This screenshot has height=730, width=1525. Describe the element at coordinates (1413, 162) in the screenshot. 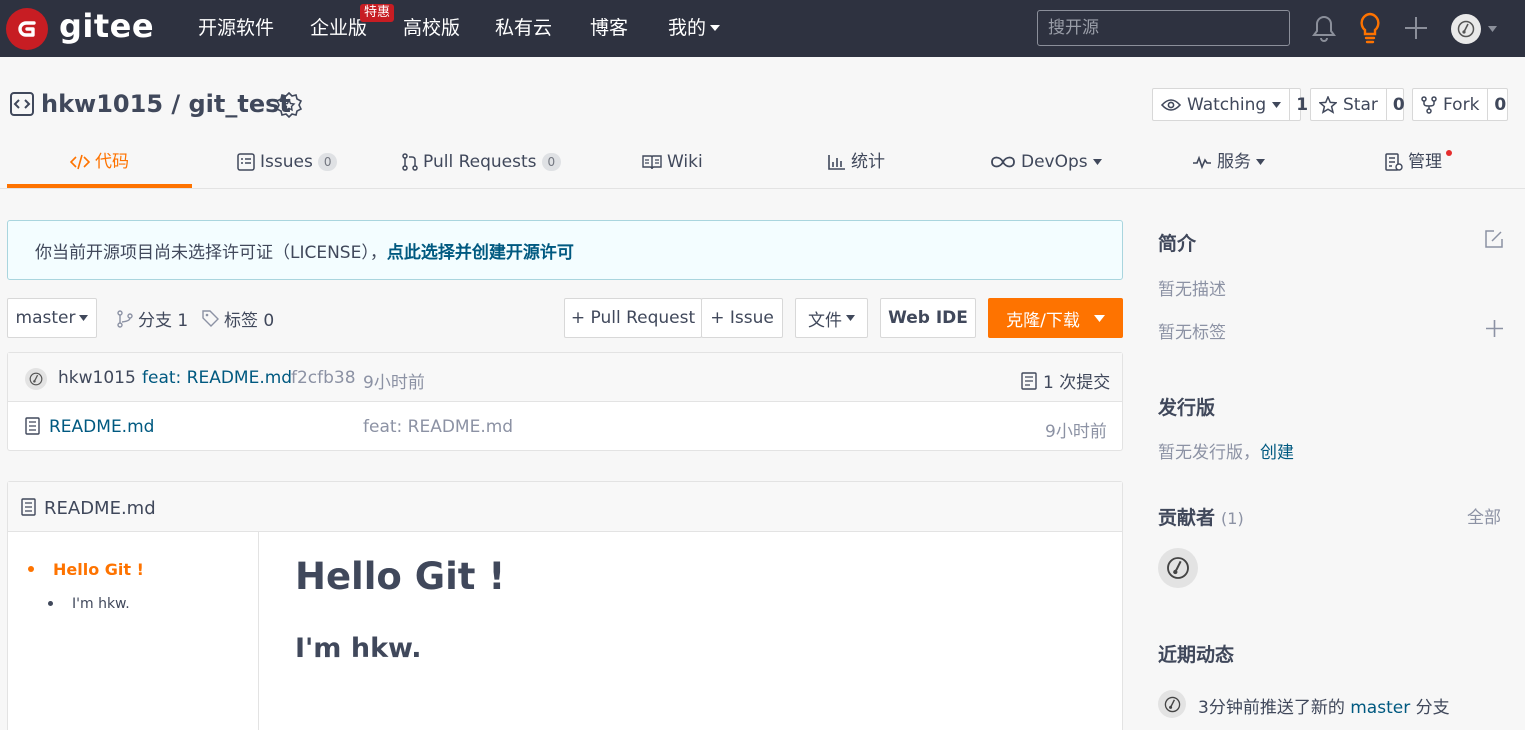

I see `tab-manage: 管理` at that location.